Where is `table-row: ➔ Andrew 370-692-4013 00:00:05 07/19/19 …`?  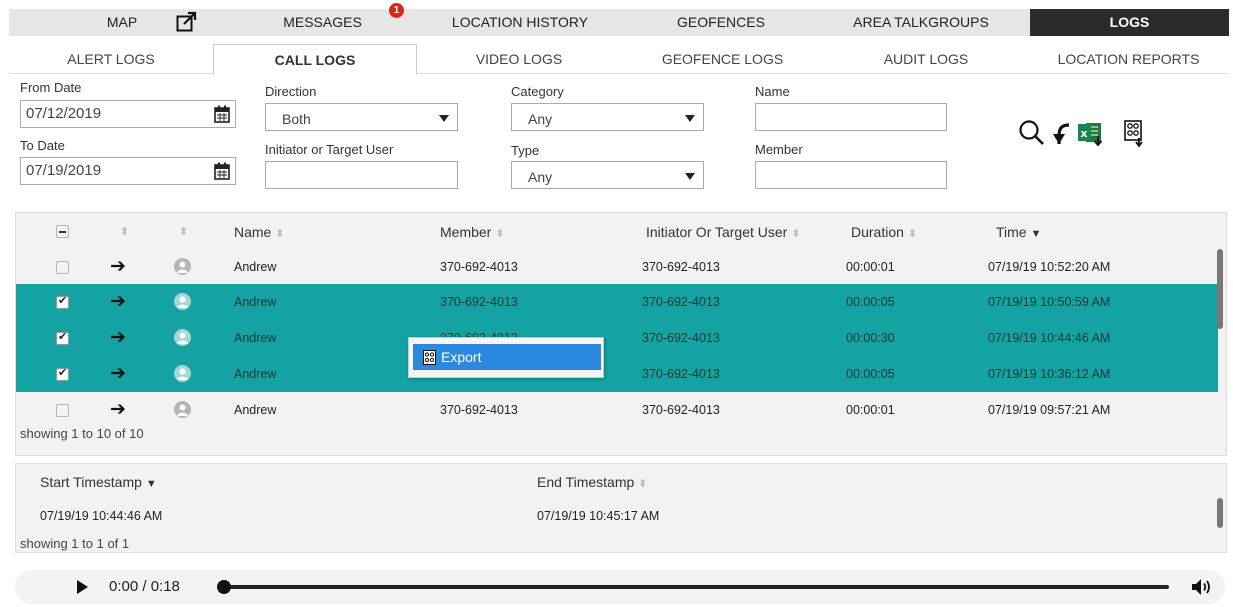
table-row: ➔ Andrew 370-692-4013 00:00:05 07/19/19 … is located at coordinates (617, 374).